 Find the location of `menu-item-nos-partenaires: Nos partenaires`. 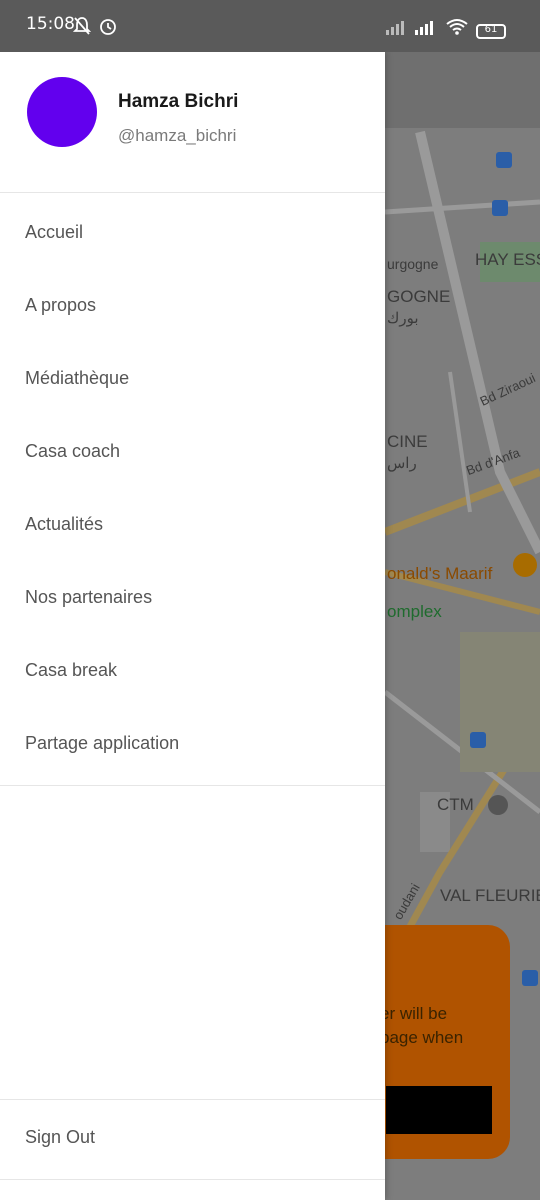

menu-item-nos-partenaires: Nos partenaires is located at coordinates (192, 603).